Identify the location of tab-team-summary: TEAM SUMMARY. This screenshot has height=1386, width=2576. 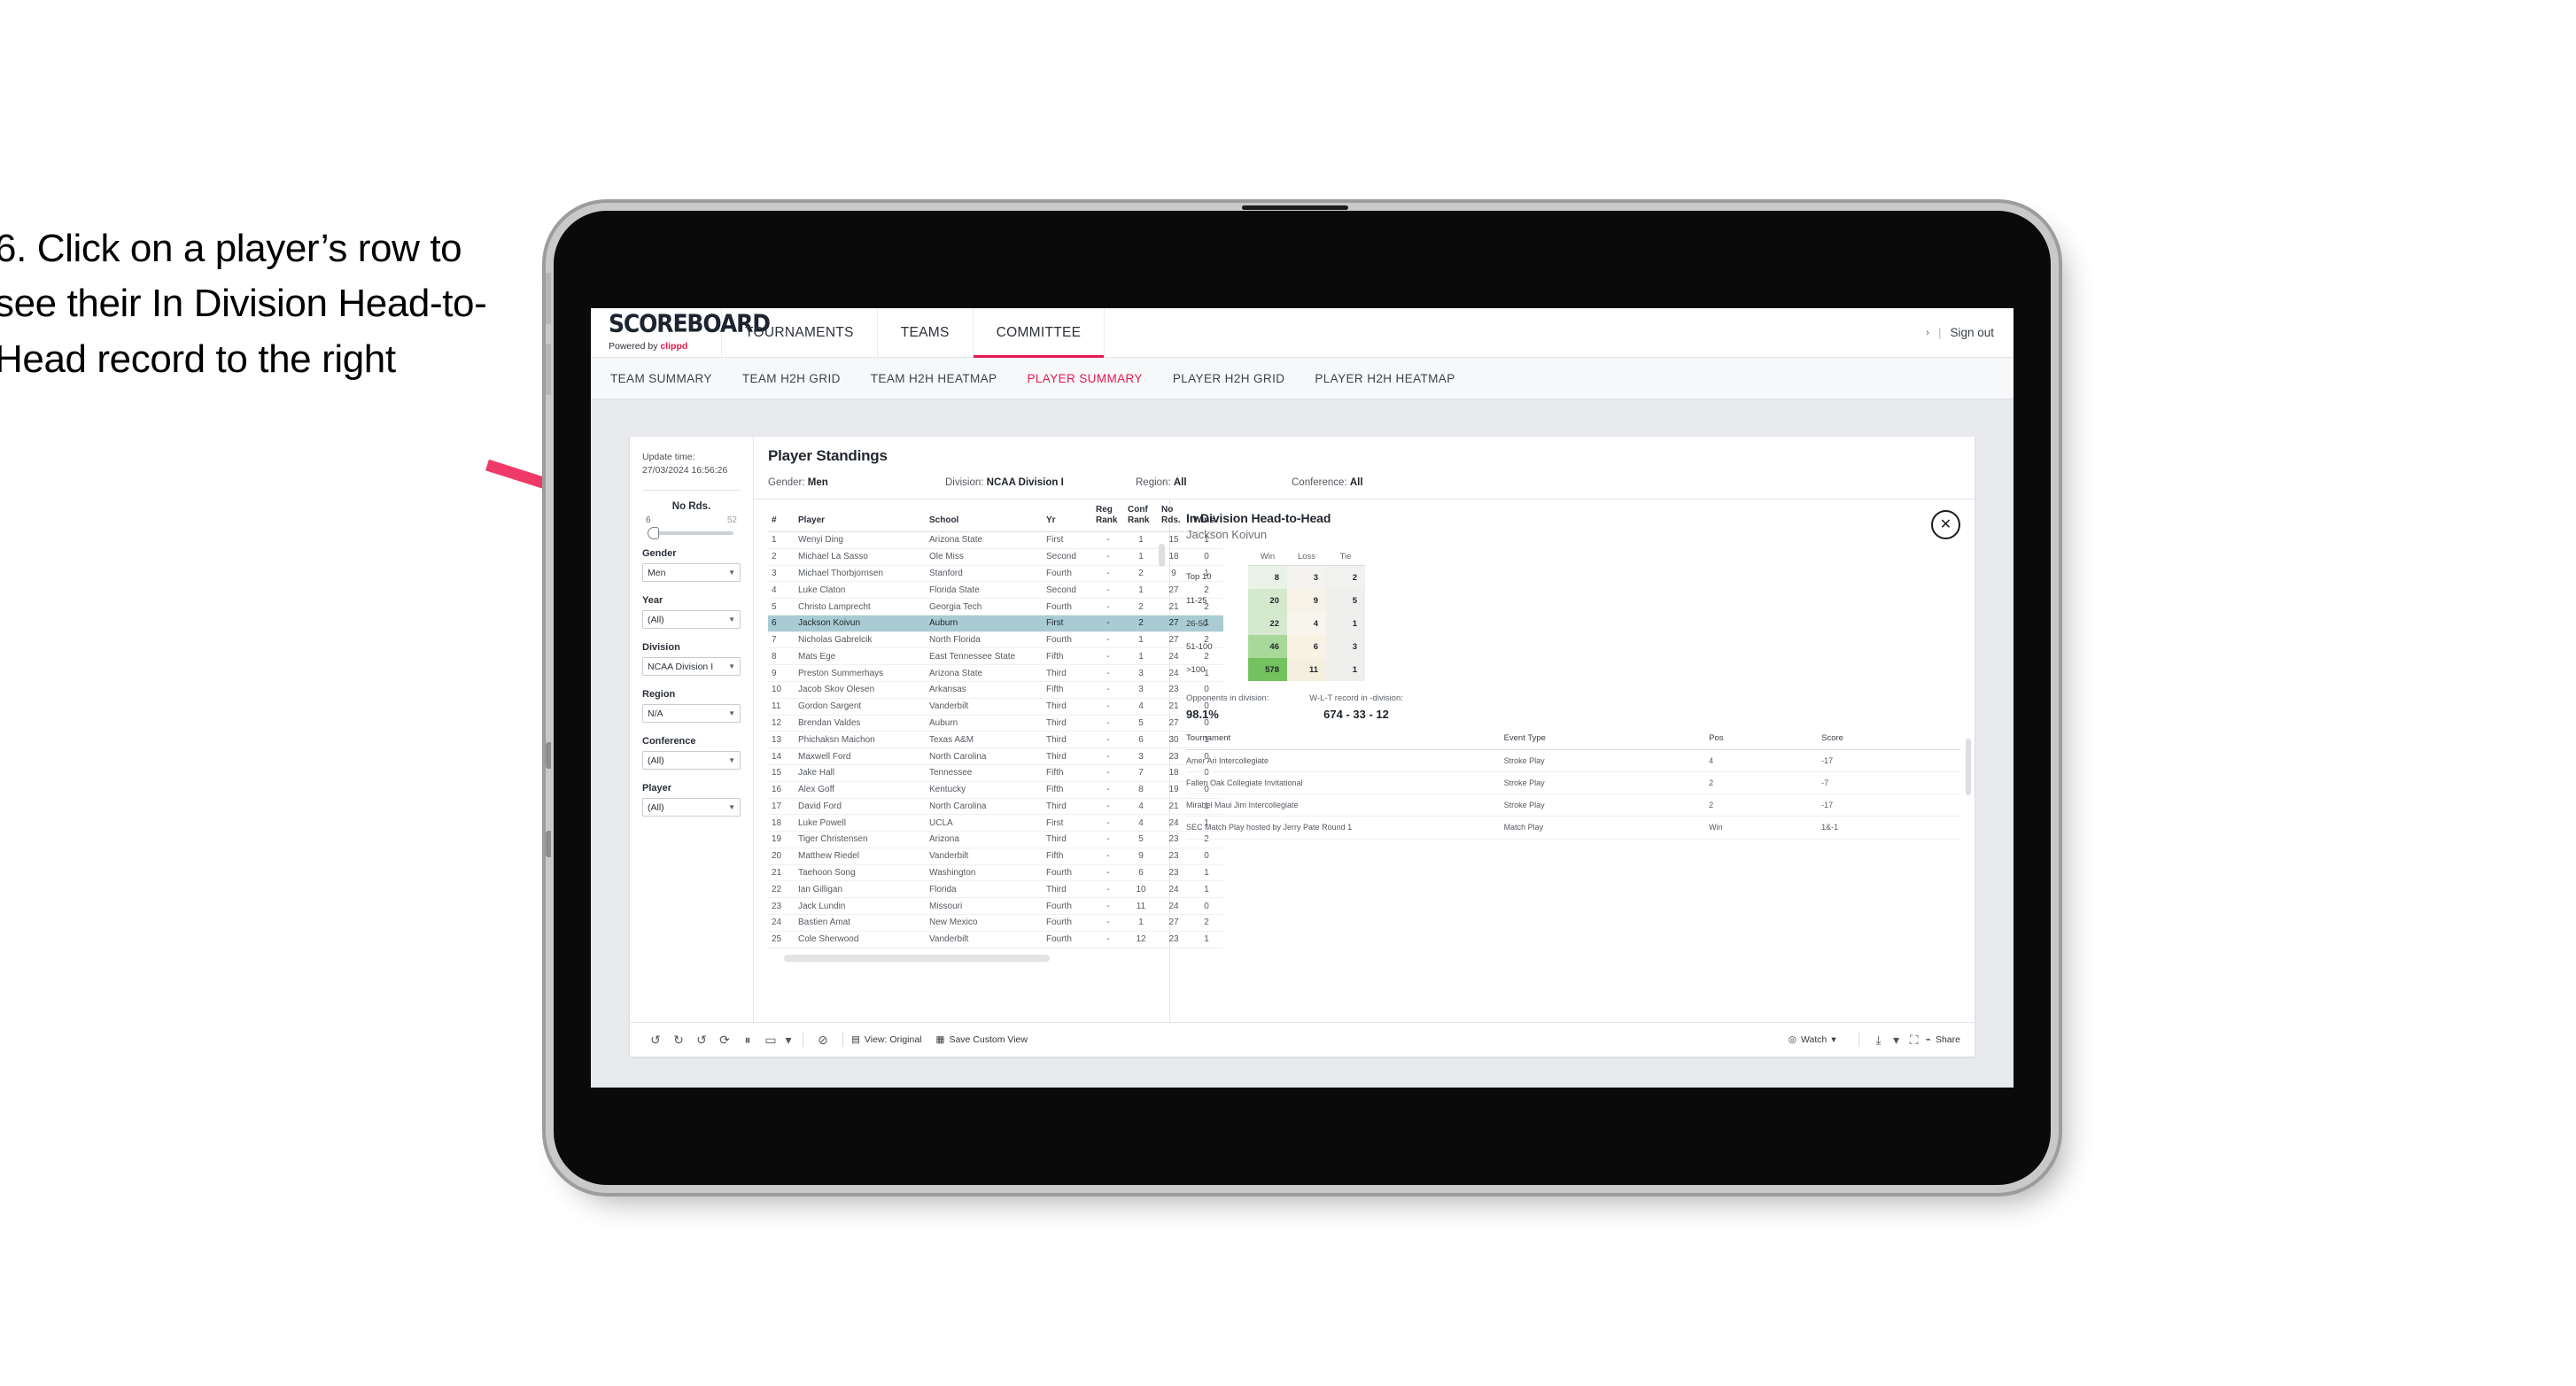
(661, 379).